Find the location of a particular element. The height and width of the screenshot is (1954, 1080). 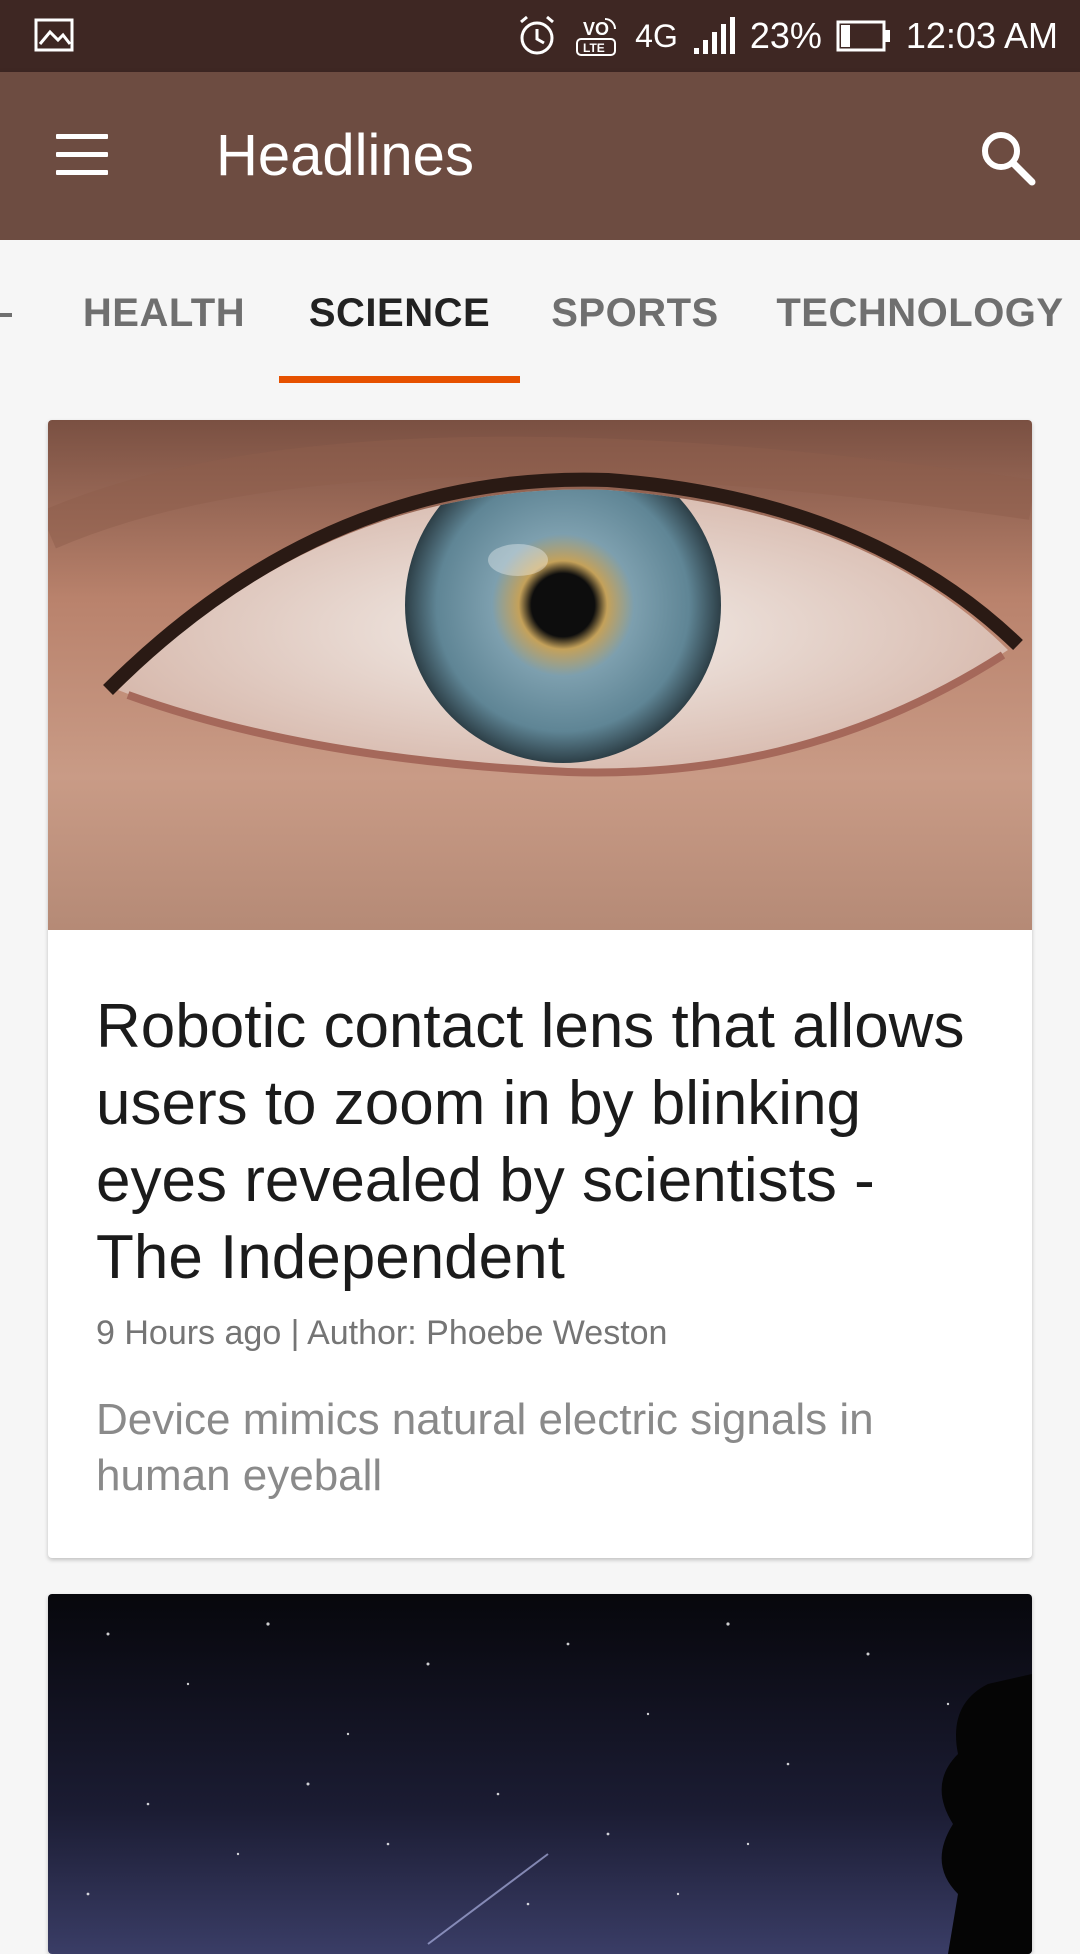

signal-icon is located at coordinates (714, 36).